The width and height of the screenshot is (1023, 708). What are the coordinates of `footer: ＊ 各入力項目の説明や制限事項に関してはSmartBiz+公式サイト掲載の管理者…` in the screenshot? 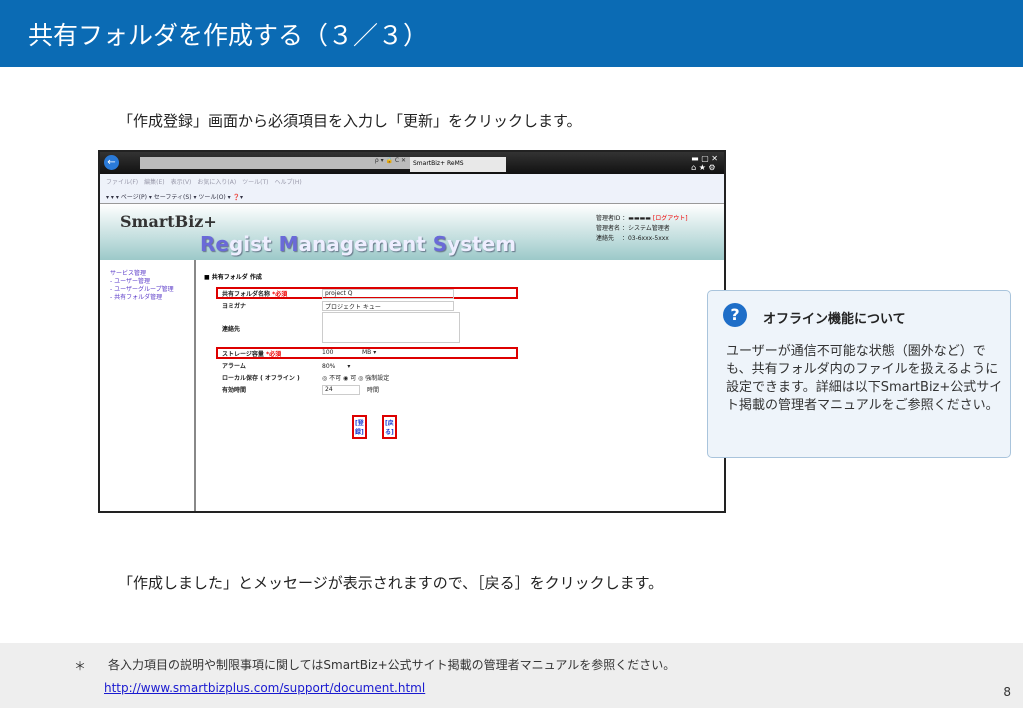 It's located at (511, 675).